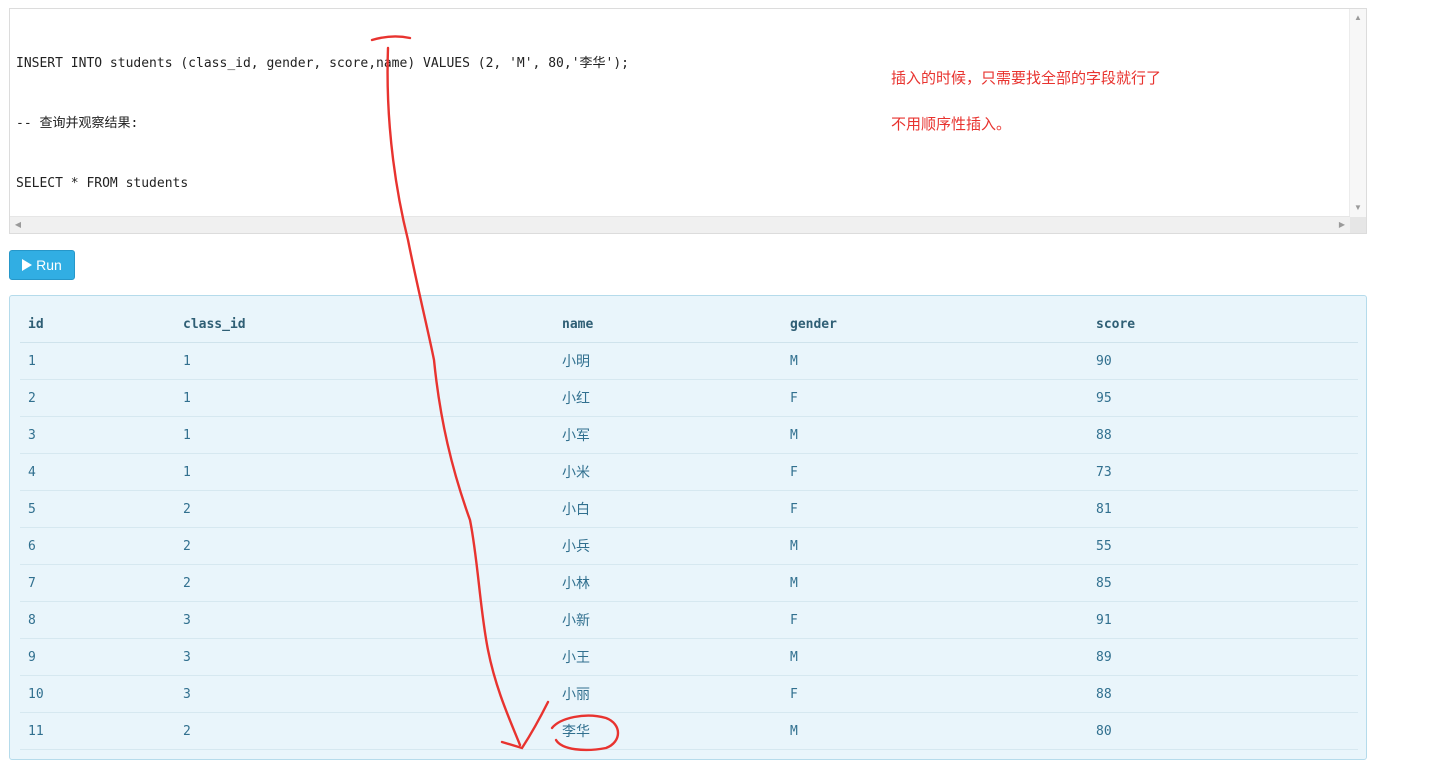 The image size is (1448, 768). What do you see at coordinates (322, 184) in the screenshot?
I see `code-line-3: SELECT * FROM students` at bounding box center [322, 184].